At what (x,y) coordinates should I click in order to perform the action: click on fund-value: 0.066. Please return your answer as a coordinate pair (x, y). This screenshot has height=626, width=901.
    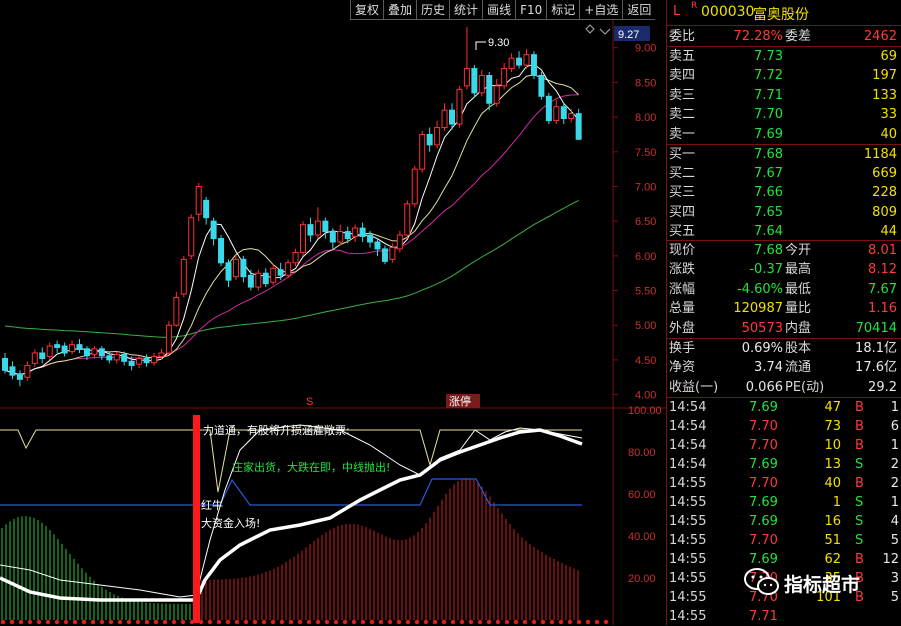
    Looking at the image, I should click on (764, 387).